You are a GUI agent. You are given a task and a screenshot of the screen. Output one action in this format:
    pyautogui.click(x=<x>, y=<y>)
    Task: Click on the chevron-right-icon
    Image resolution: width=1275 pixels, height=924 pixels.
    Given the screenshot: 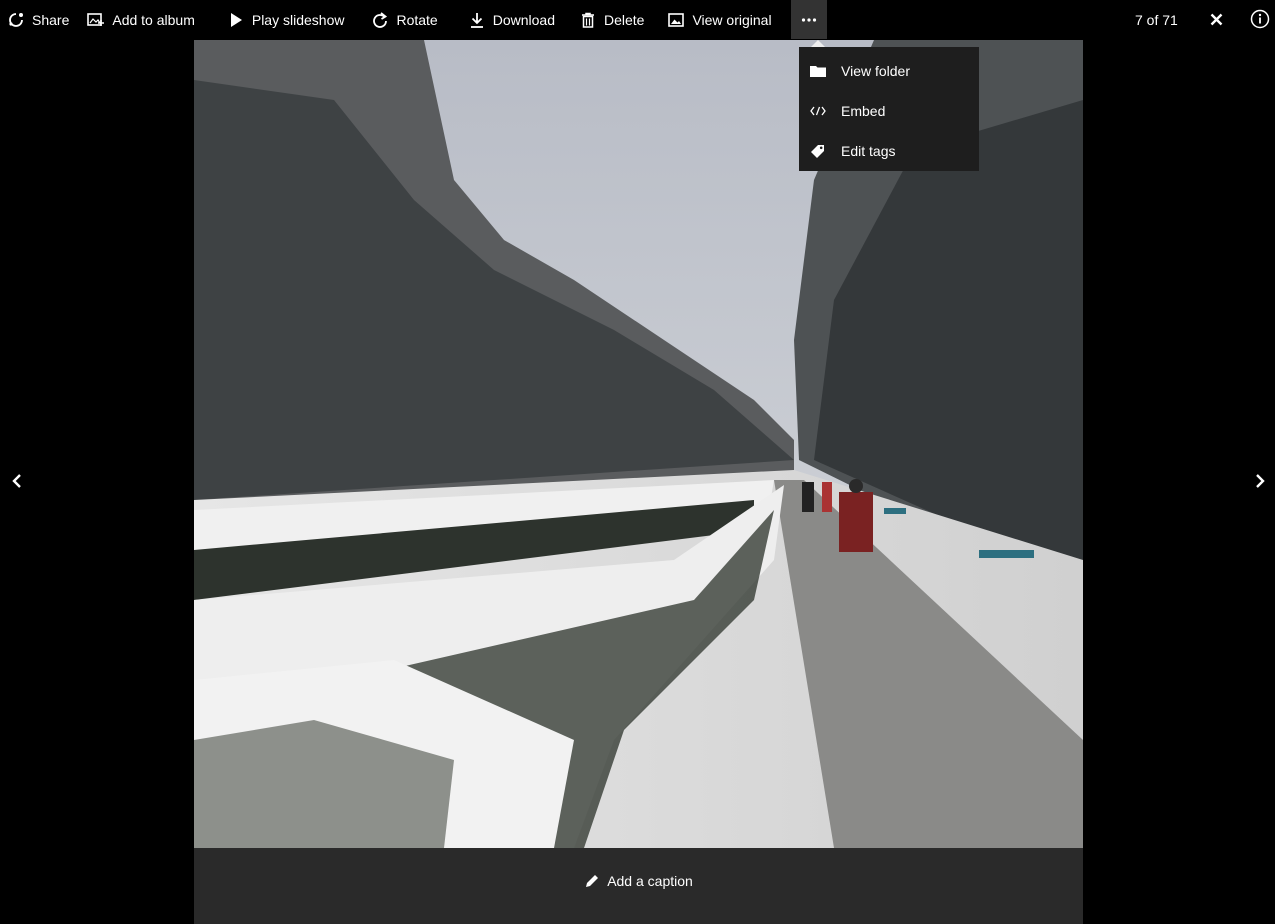 What is the action you would take?
    pyautogui.click(x=1260, y=481)
    